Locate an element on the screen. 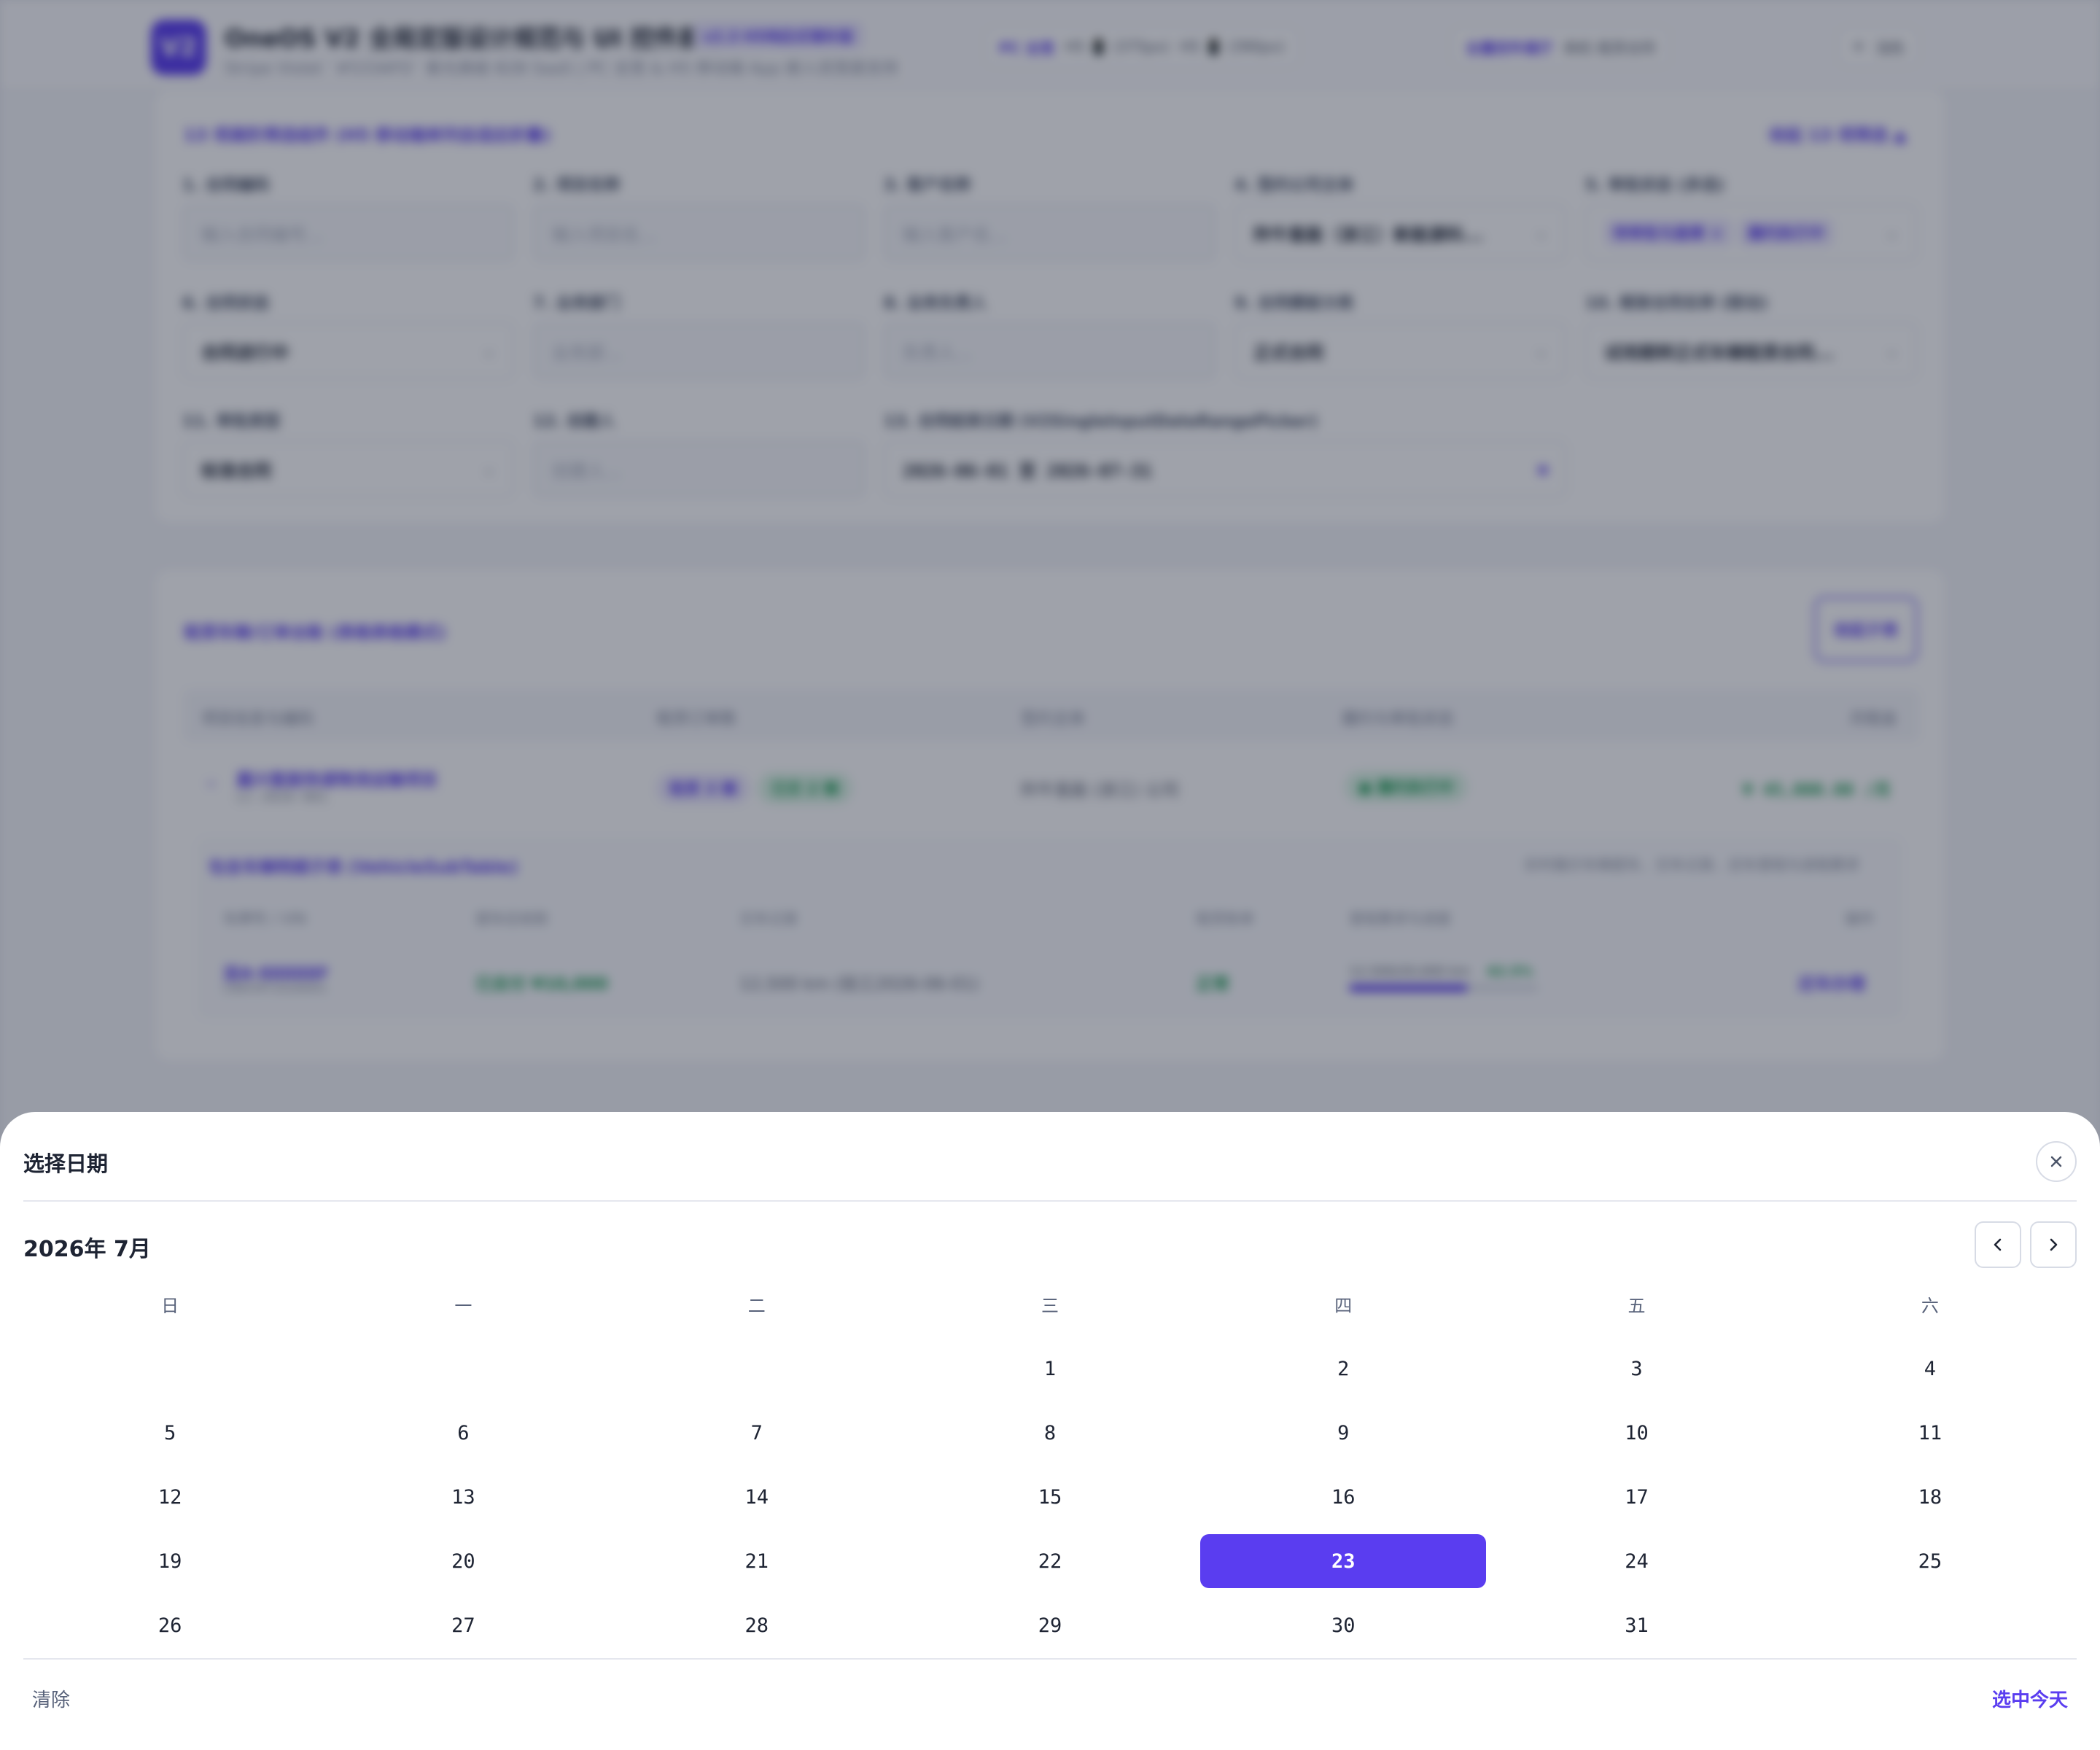 This screenshot has width=2100, height=1750. day-number: 5 is located at coordinates (170, 1432).